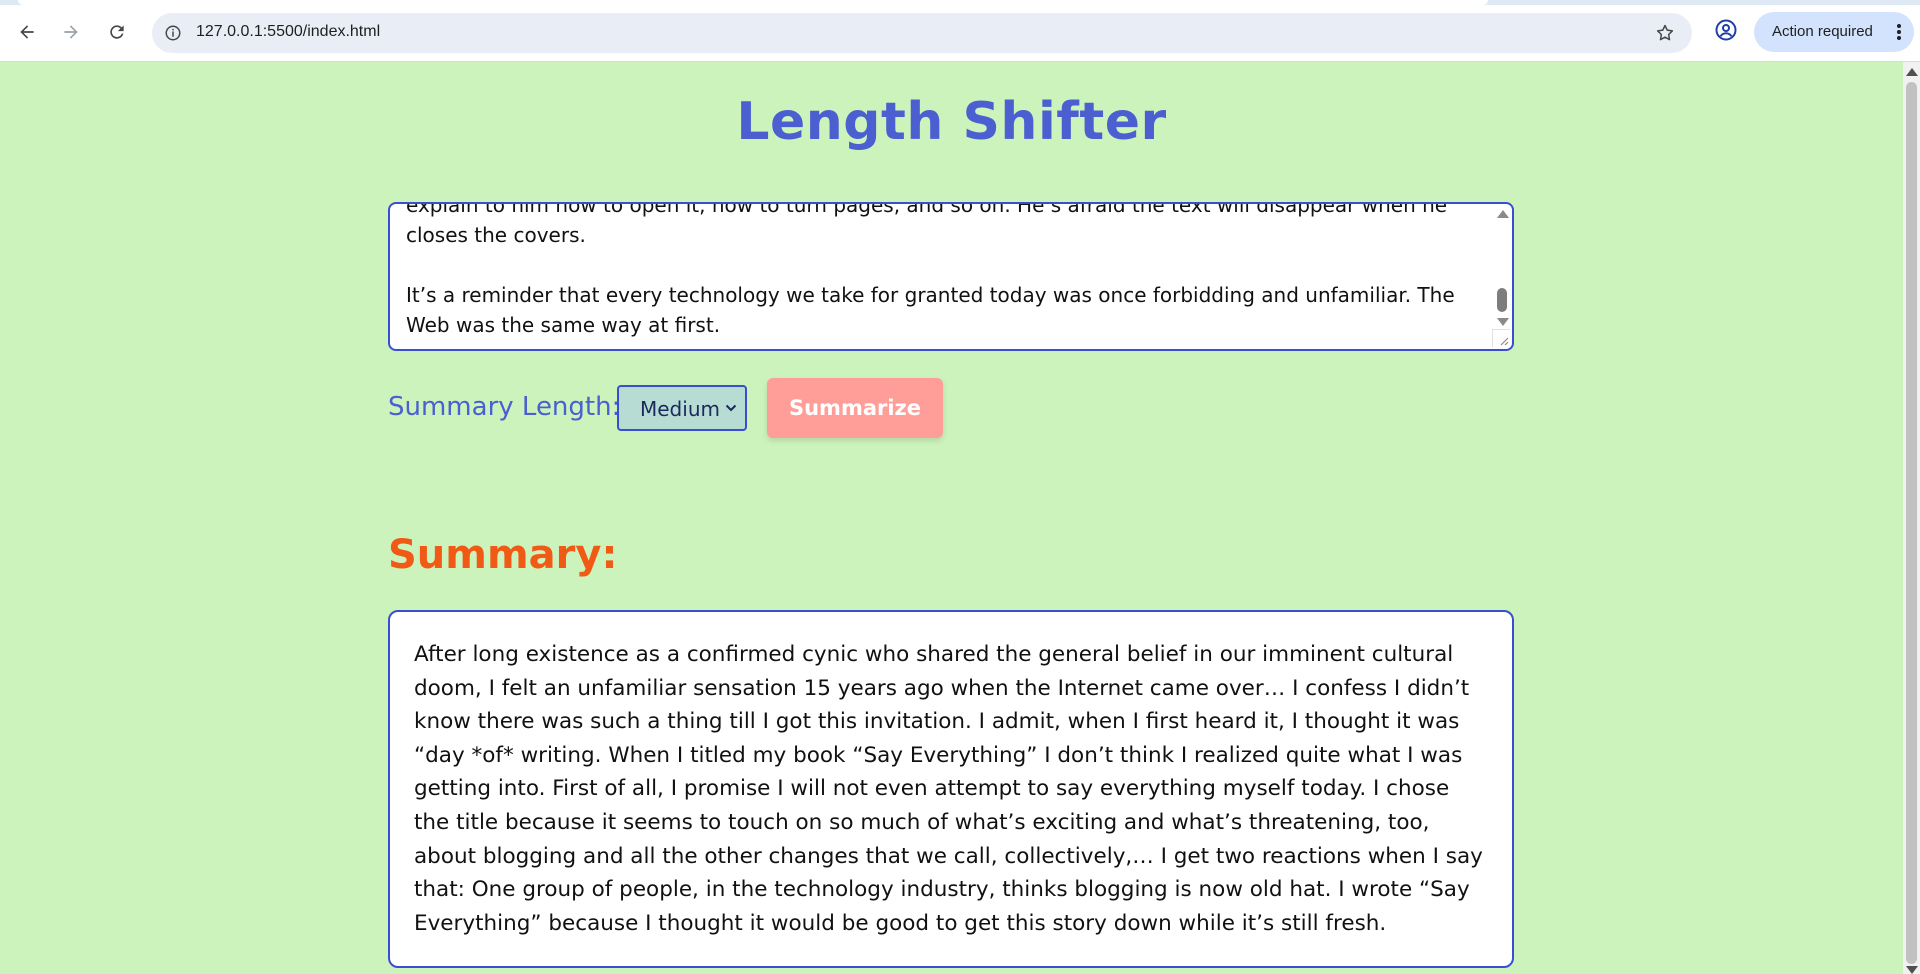 Image resolution: width=1920 pixels, height=974 pixels. What do you see at coordinates (922, 33) in the screenshot?
I see `address-bar: 127.0.0.1:5500/index.html` at bounding box center [922, 33].